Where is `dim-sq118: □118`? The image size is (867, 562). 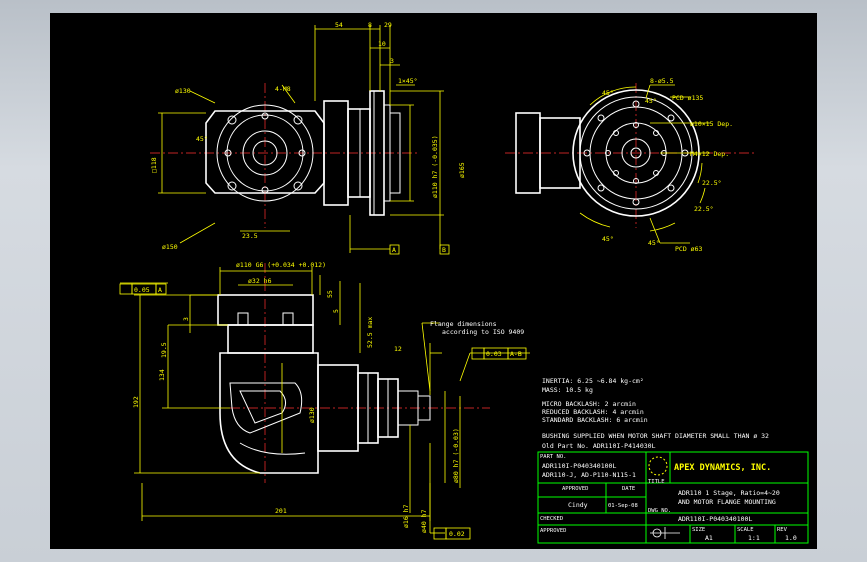
dim-sq118: □118 is located at coordinates (154, 165).